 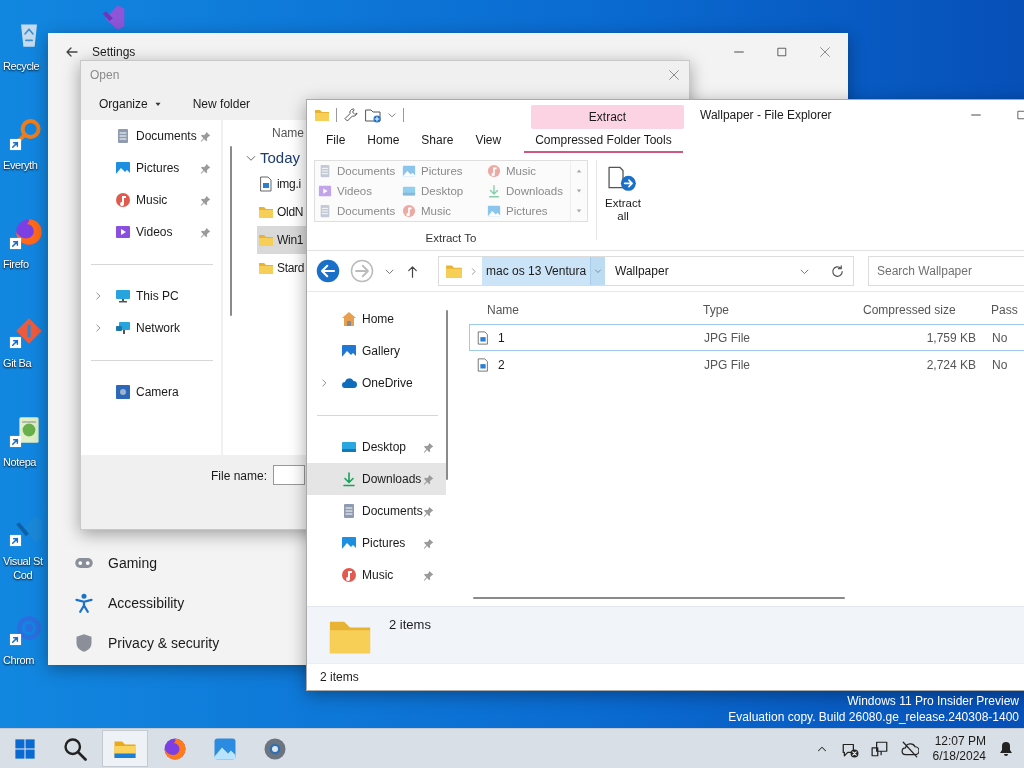 What do you see at coordinates (603, 141) in the screenshot?
I see `ribbon-tab: Compressed Folder Tools` at bounding box center [603, 141].